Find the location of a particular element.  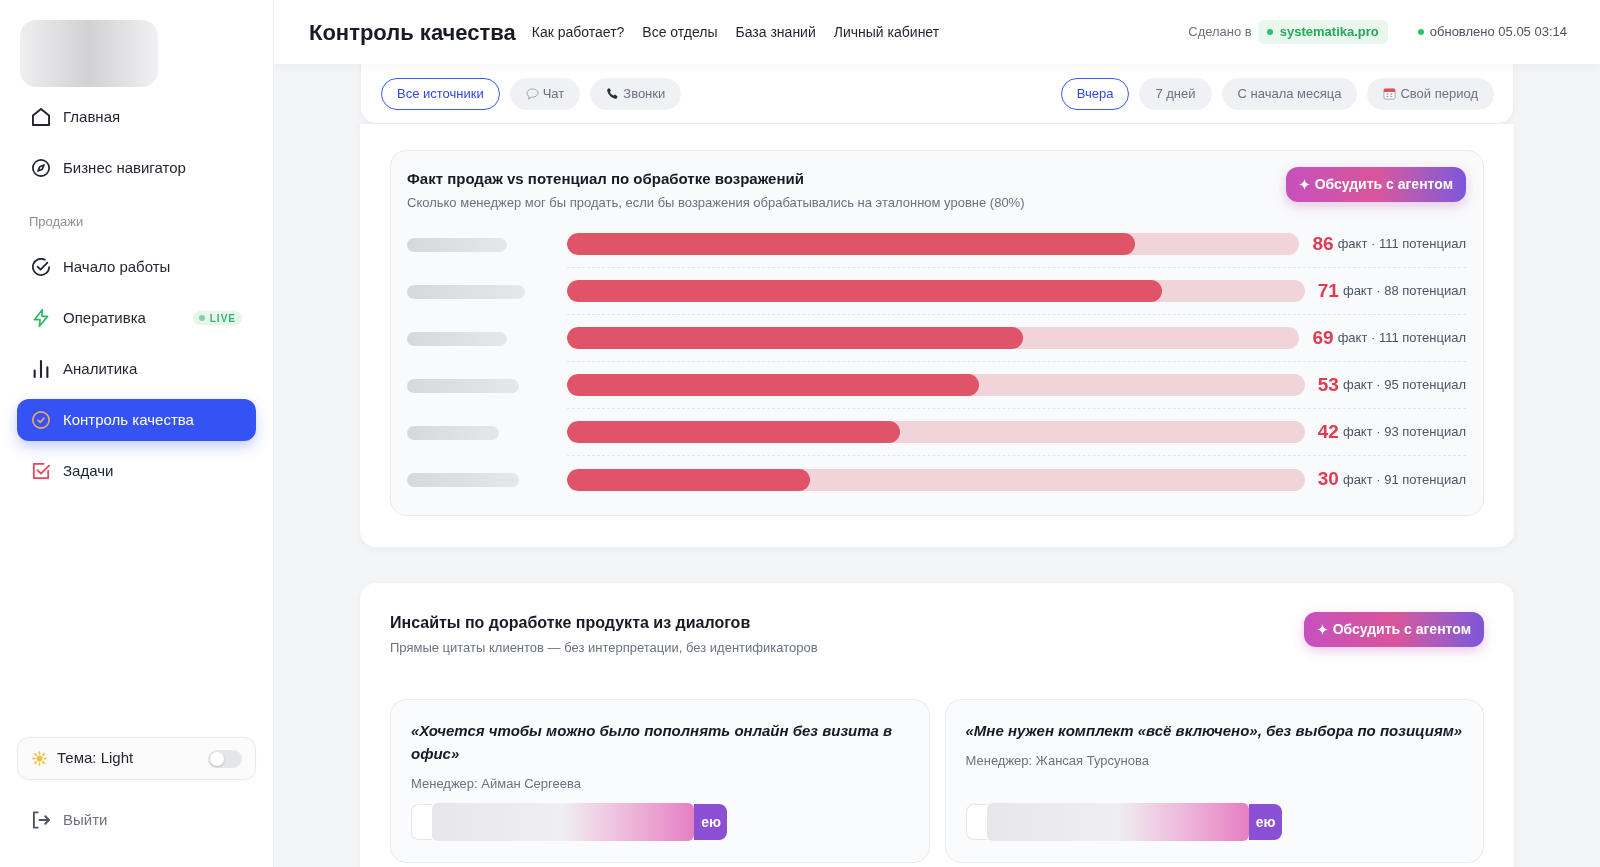

fact-value: 42 is located at coordinates (1328, 431).